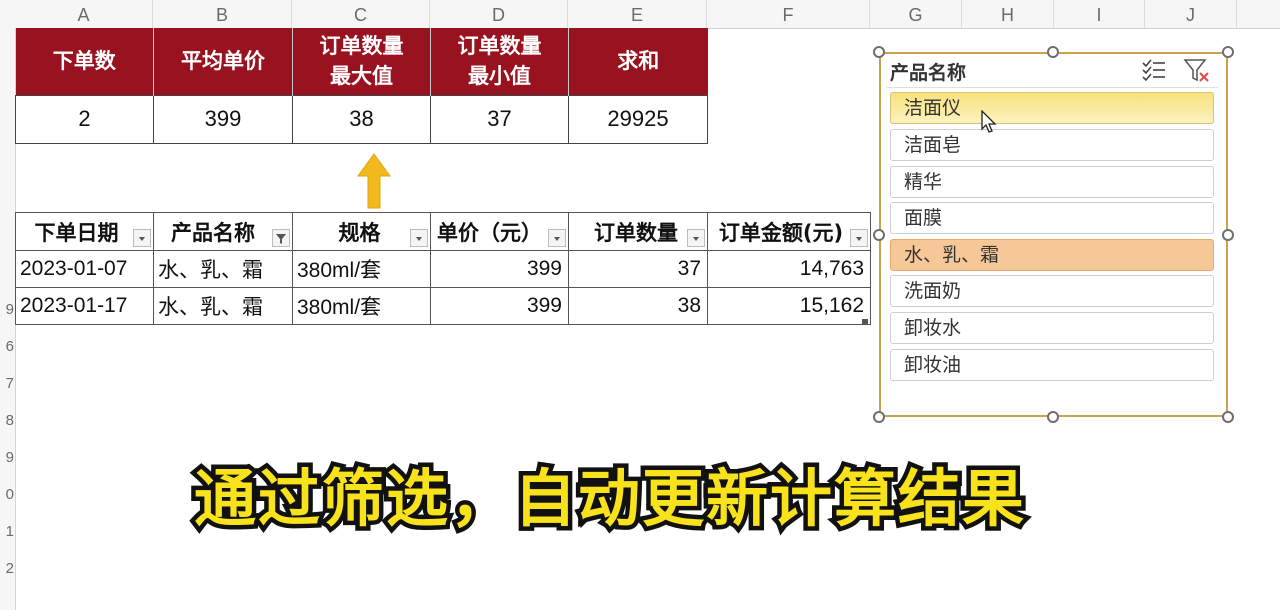 The width and height of the screenshot is (1280, 610). I want to click on slicer-title: 产品名称, so click(928, 73).